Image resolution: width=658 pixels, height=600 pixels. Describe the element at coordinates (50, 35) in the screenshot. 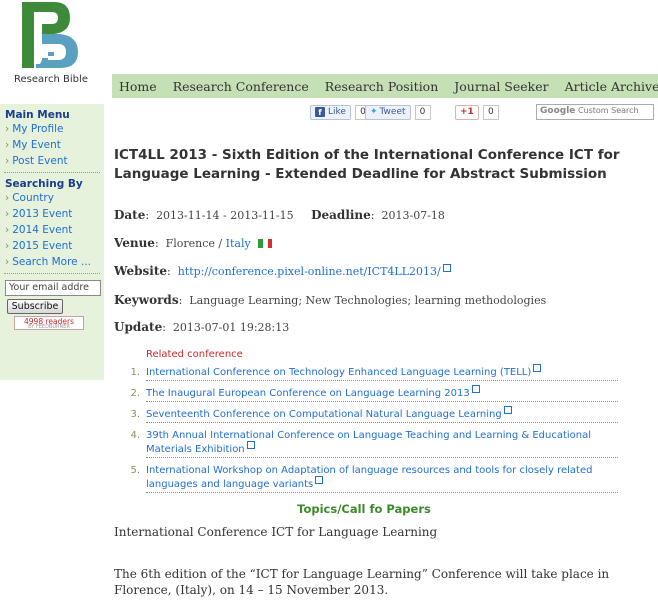

I see `research-bible-logo-icon` at that location.